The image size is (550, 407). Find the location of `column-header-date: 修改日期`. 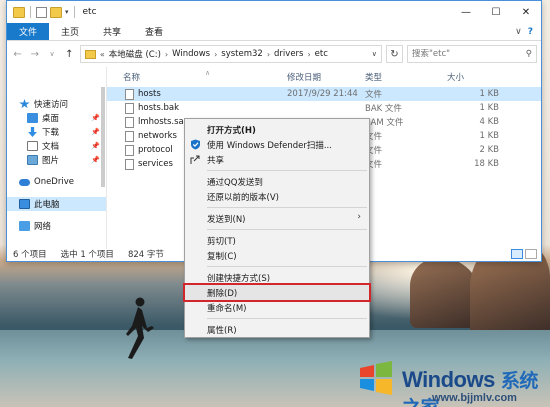

column-header-date: 修改日期 is located at coordinates (320, 77).